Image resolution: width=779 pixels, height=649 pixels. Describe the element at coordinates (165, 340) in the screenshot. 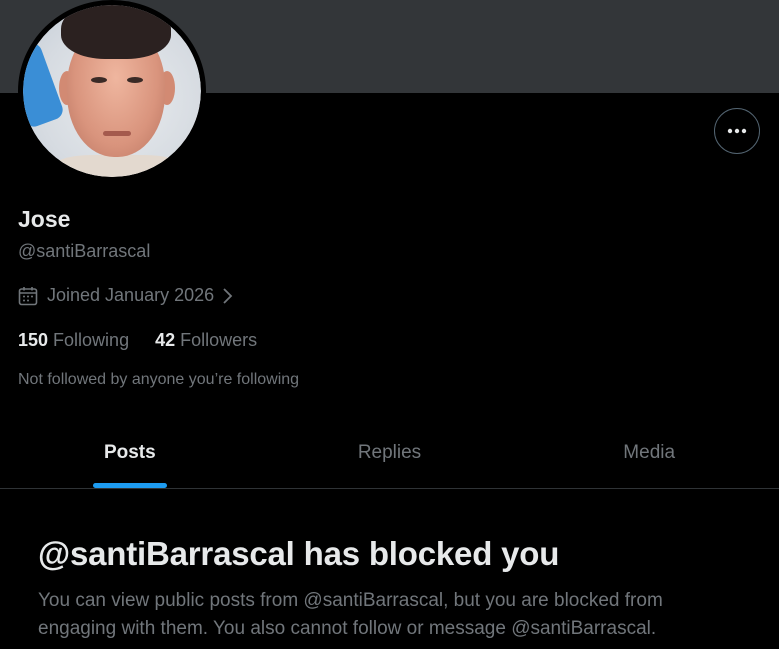

I see `followers-count: 42` at that location.